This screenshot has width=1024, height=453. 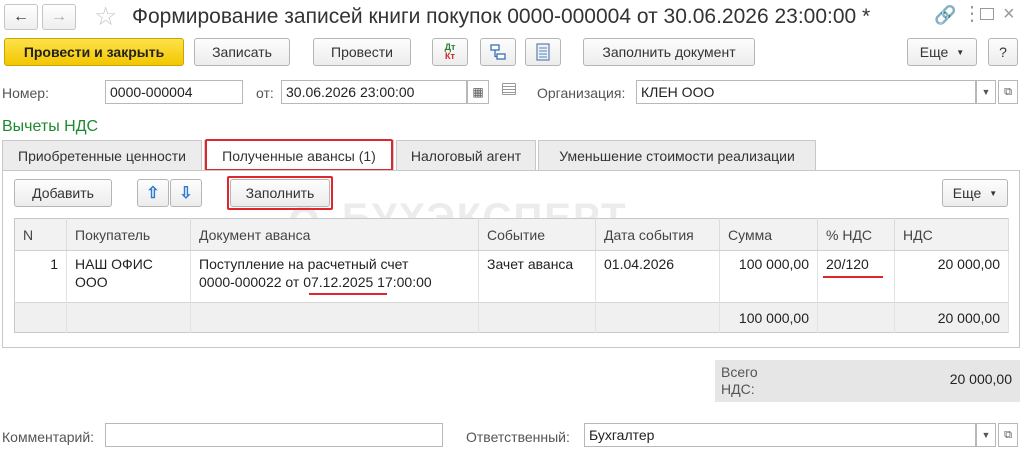 What do you see at coordinates (105, 16) in the screenshot?
I see `favorite-star-icon: ☆` at bounding box center [105, 16].